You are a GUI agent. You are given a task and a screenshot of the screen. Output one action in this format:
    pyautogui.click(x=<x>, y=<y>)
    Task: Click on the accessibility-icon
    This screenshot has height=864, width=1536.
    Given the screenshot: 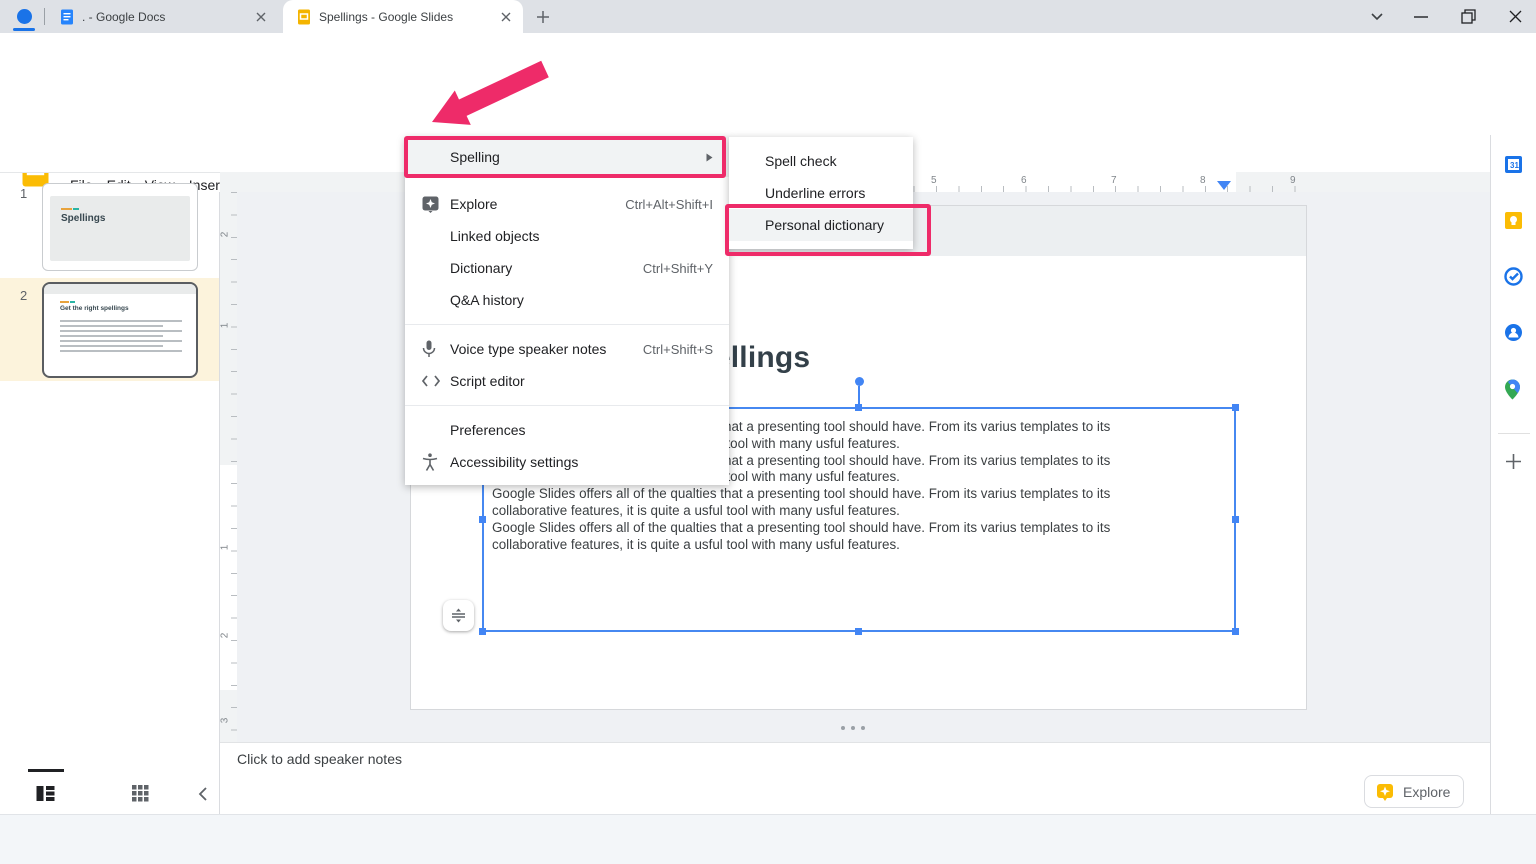 What is the action you would take?
    pyautogui.click(x=430, y=462)
    